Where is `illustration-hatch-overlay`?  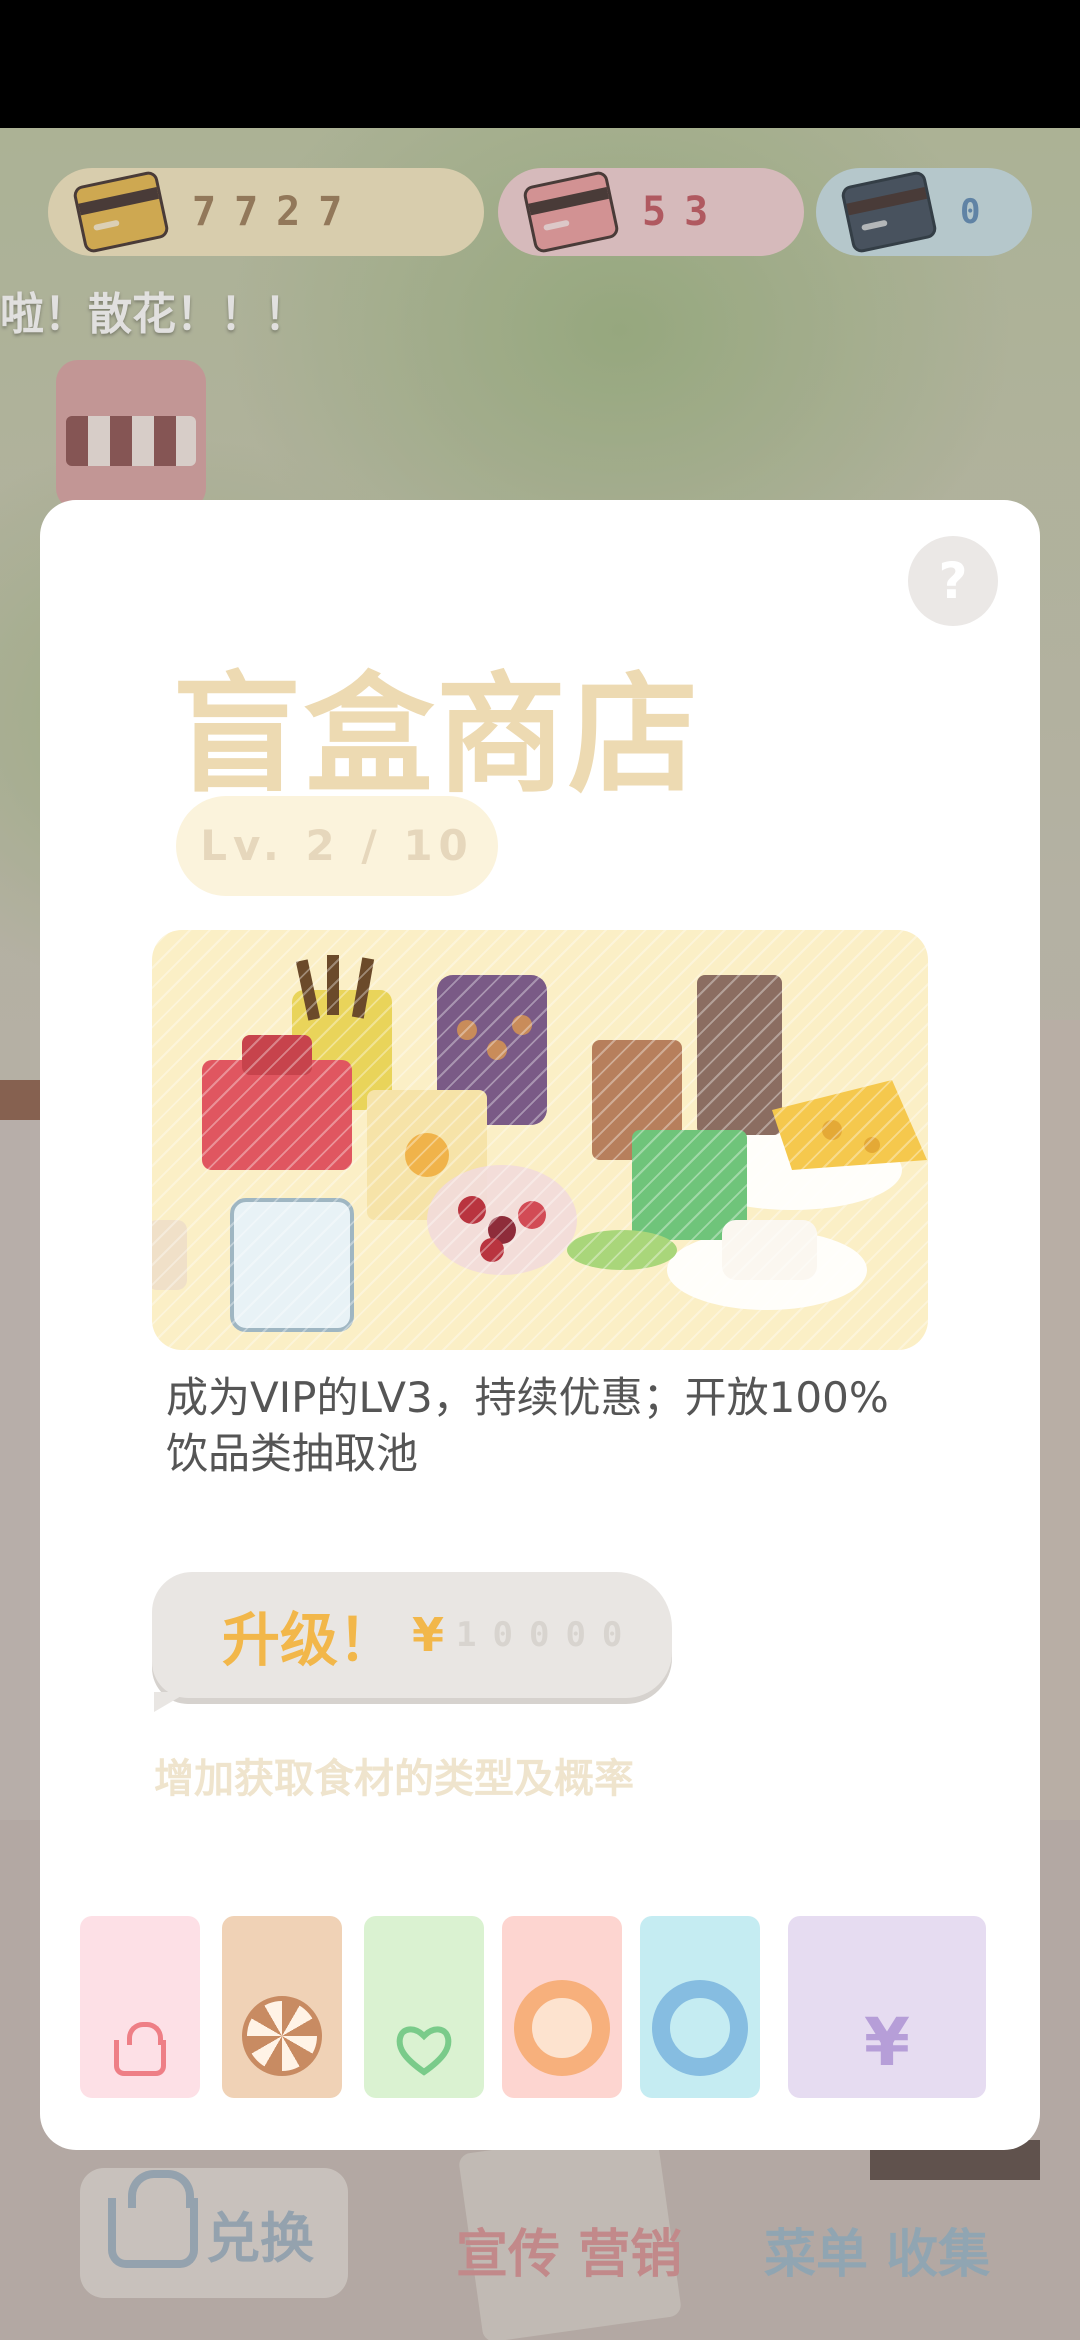 illustration-hatch-overlay is located at coordinates (540, 1140).